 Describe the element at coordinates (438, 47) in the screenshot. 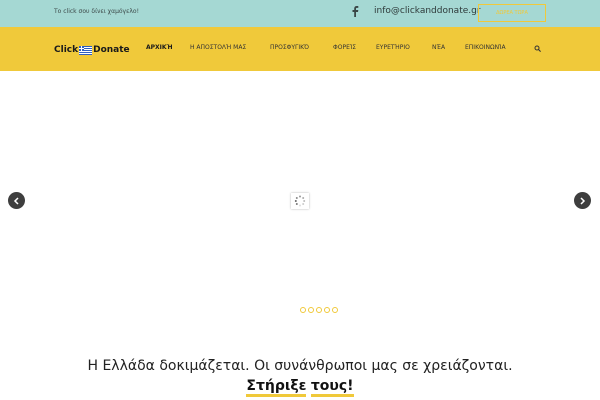

I see `nav-item-news: ΝΈΑ` at that location.